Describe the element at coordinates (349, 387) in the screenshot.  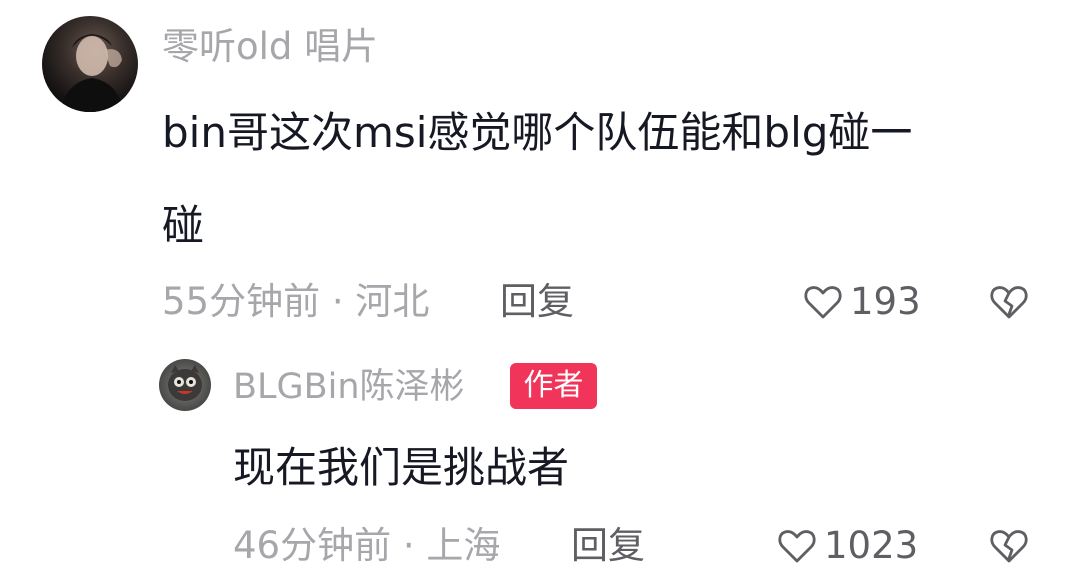
I see `reply-username: BLGBin陈泽彬` at that location.